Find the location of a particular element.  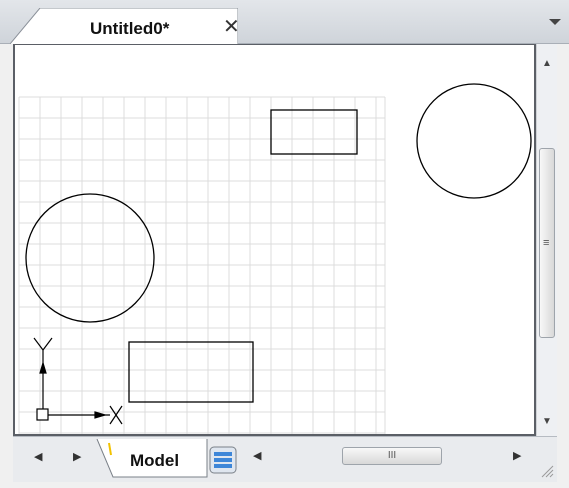

ucs-icon is located at coordinates (78, 381).